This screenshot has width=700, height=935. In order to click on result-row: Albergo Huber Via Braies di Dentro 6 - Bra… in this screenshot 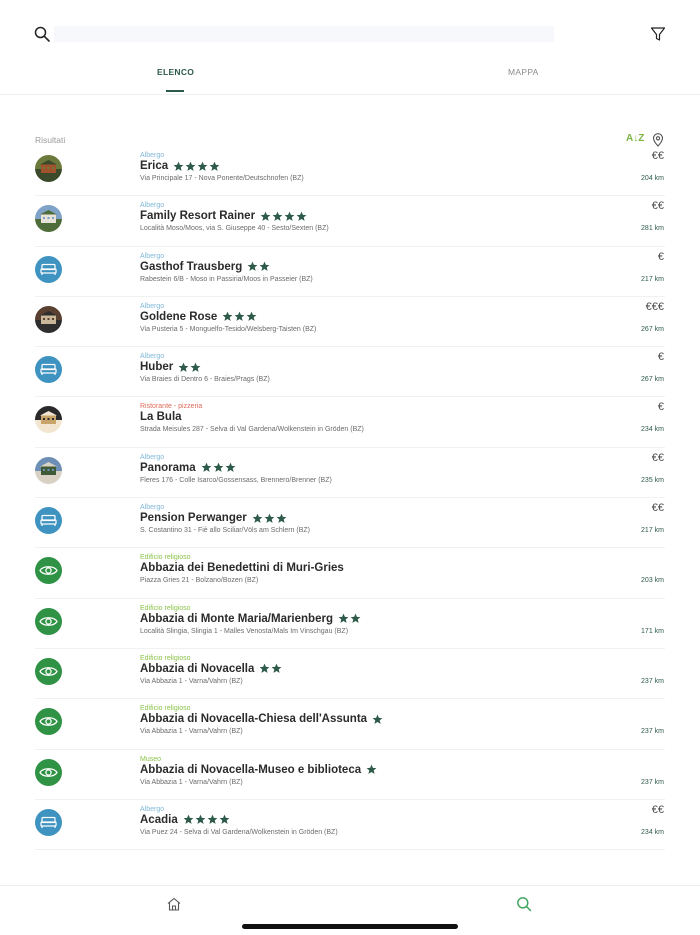, I will do `click(350, 372)`.